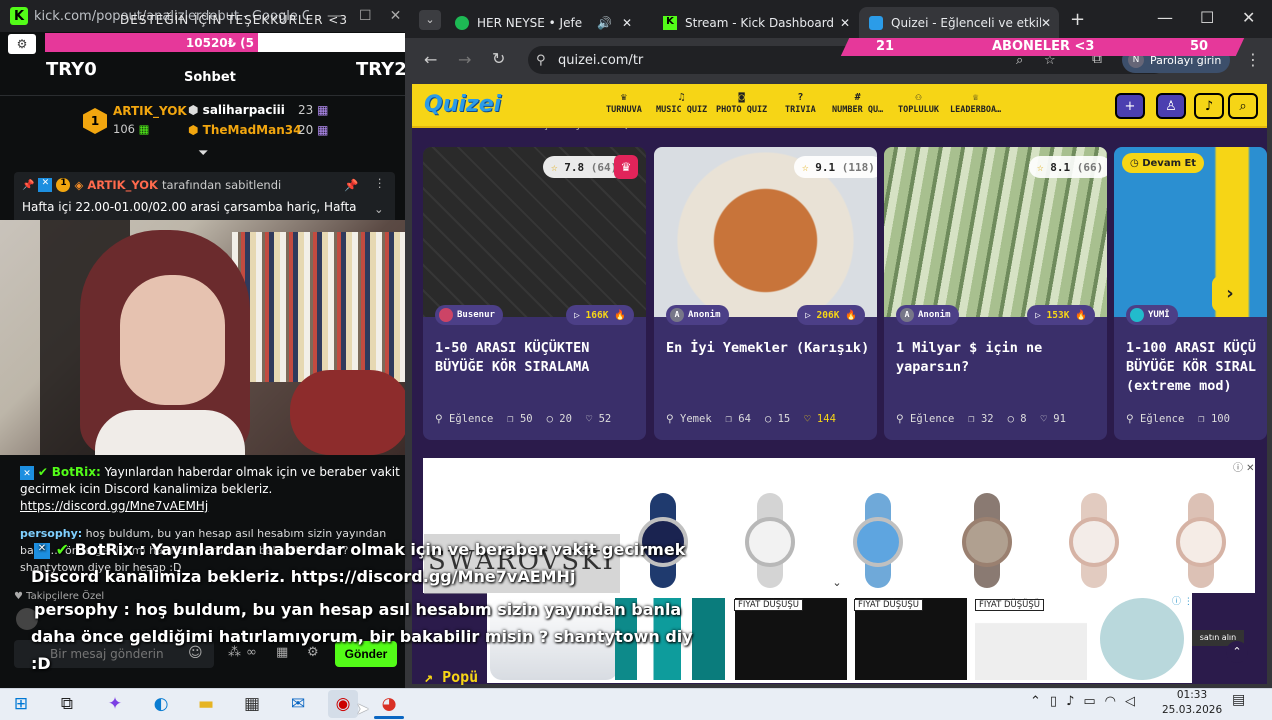 The image size is (1272, 720). What do you see at coordinates (1152, 315) in the screenshot?
I see `author-badge: YUMİ` at bounding box center [1152, 315].